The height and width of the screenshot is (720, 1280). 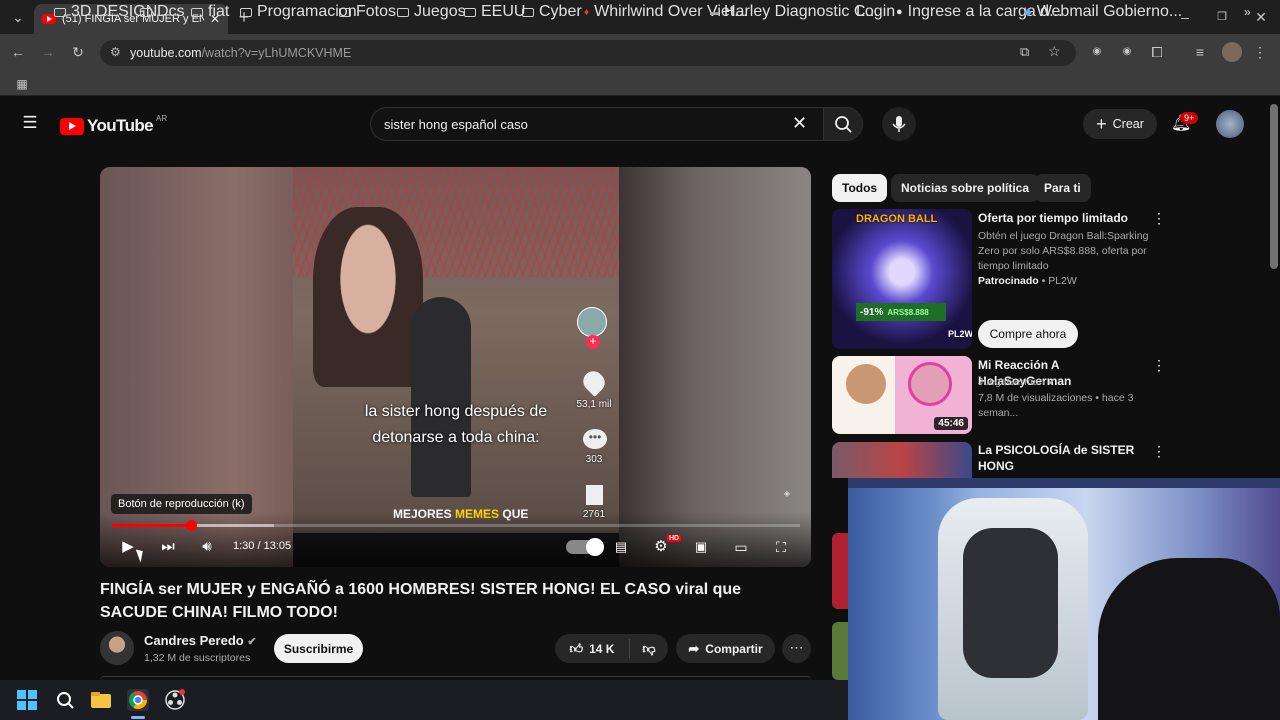 What do you see at coordinates (1247, 12) in the screenshot?
I see `more-bookmarks-icon: »` at bounding box center [1247, 12].